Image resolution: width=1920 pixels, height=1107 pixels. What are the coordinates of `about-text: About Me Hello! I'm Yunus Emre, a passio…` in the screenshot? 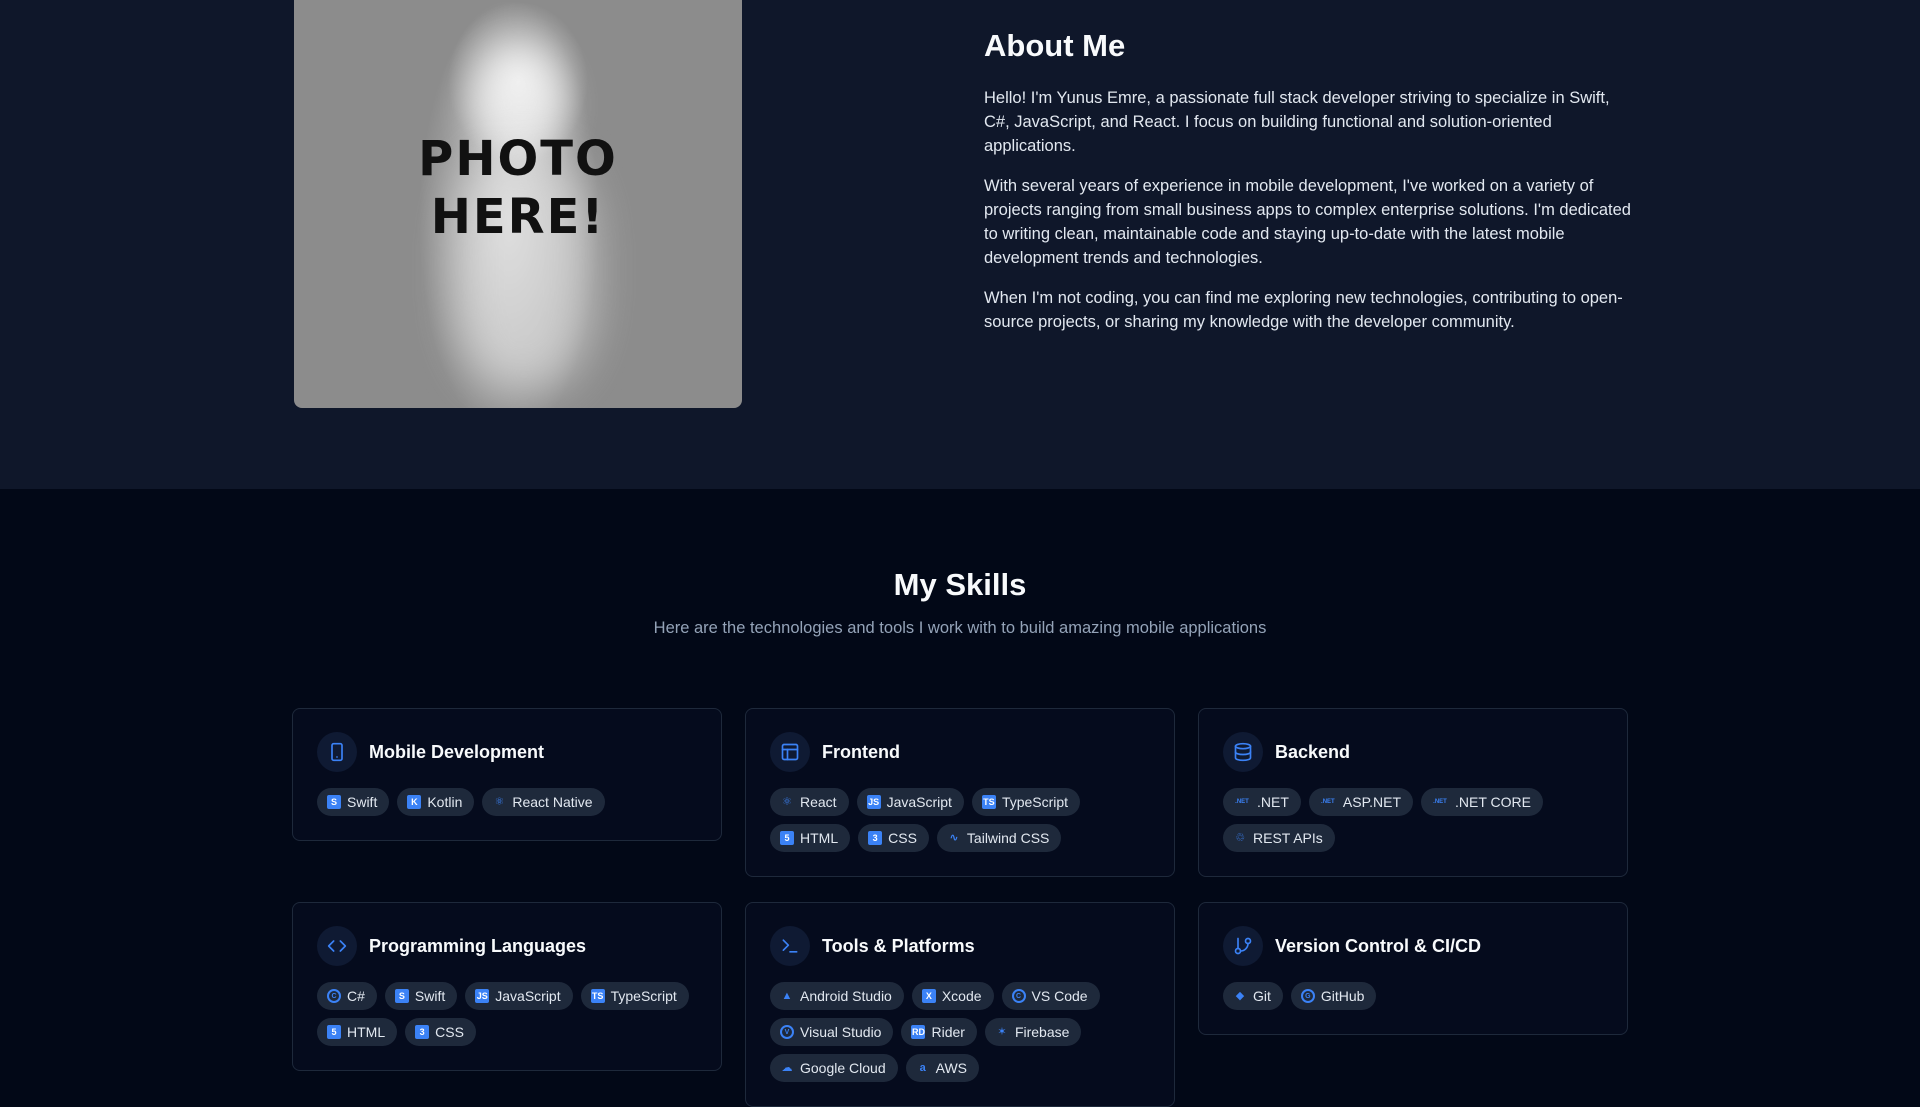 It's located at (1309, 189).